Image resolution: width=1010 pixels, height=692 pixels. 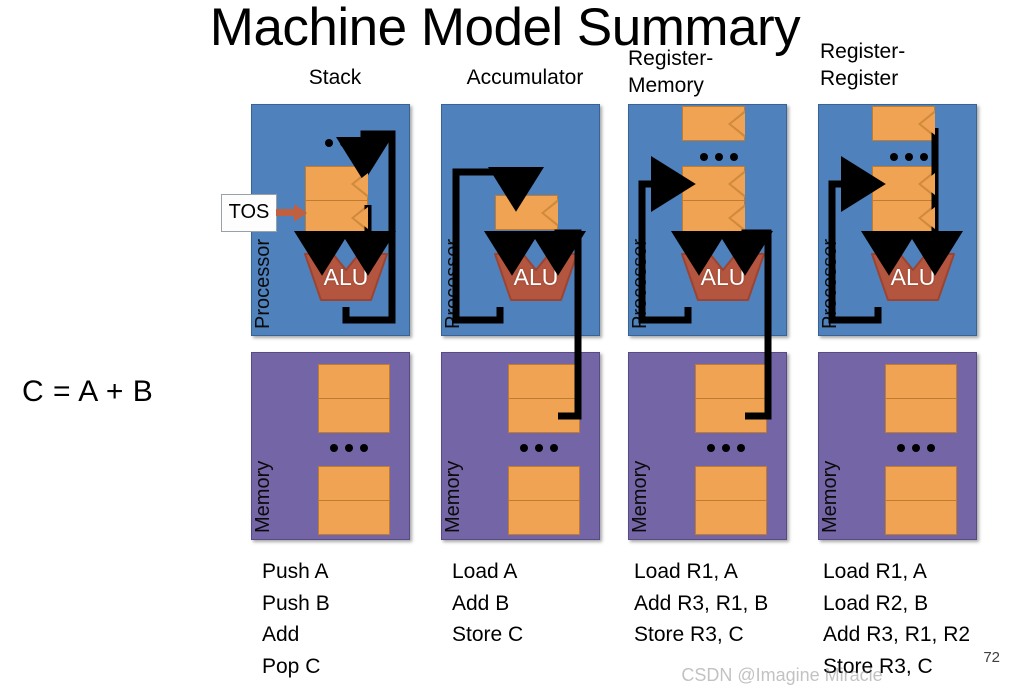 I want to click on tos-label: TOS, so click(x=249, y=212).